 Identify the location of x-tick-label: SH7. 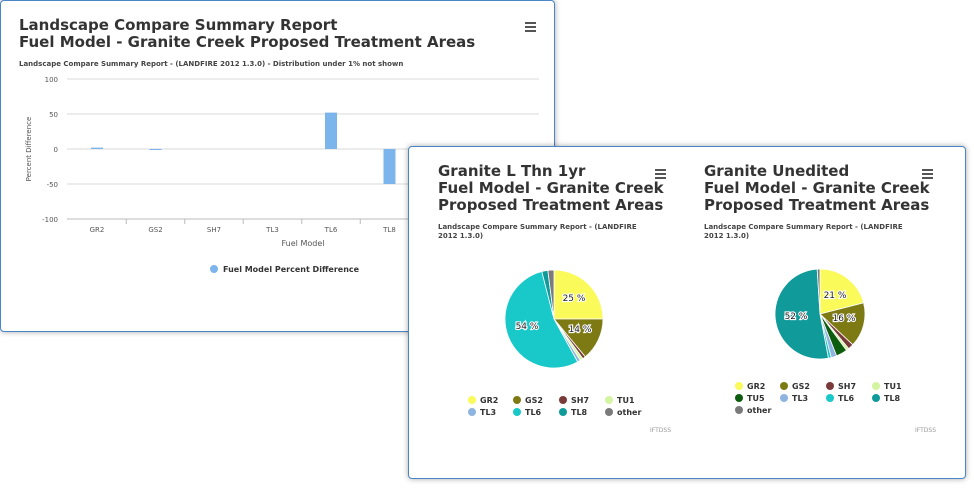
(214, 230).